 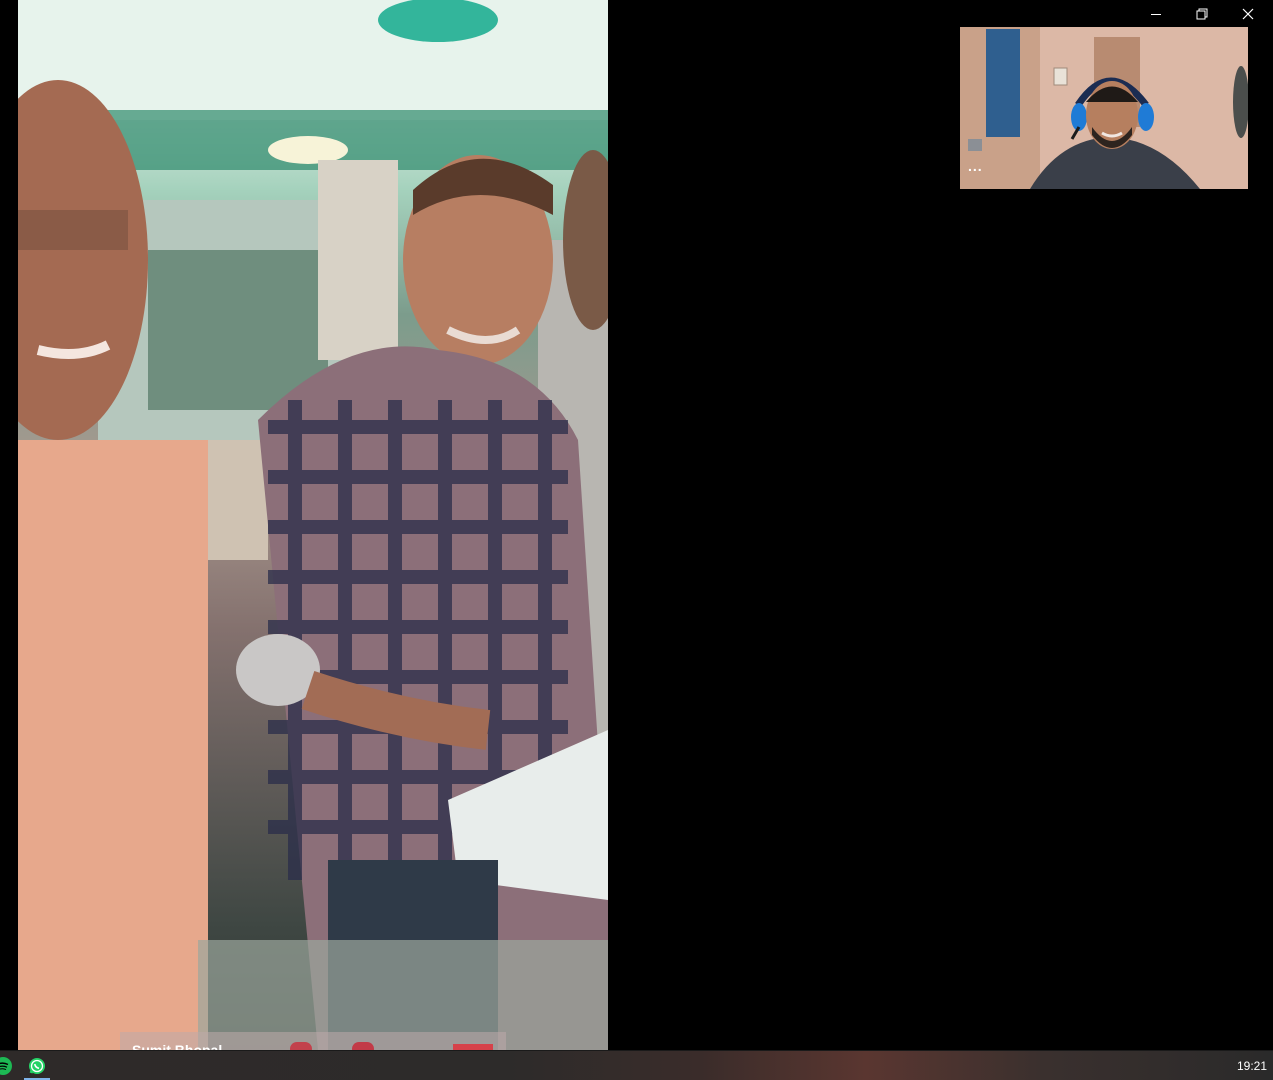 I want to click on close-button, so click(x=1248, y=14).